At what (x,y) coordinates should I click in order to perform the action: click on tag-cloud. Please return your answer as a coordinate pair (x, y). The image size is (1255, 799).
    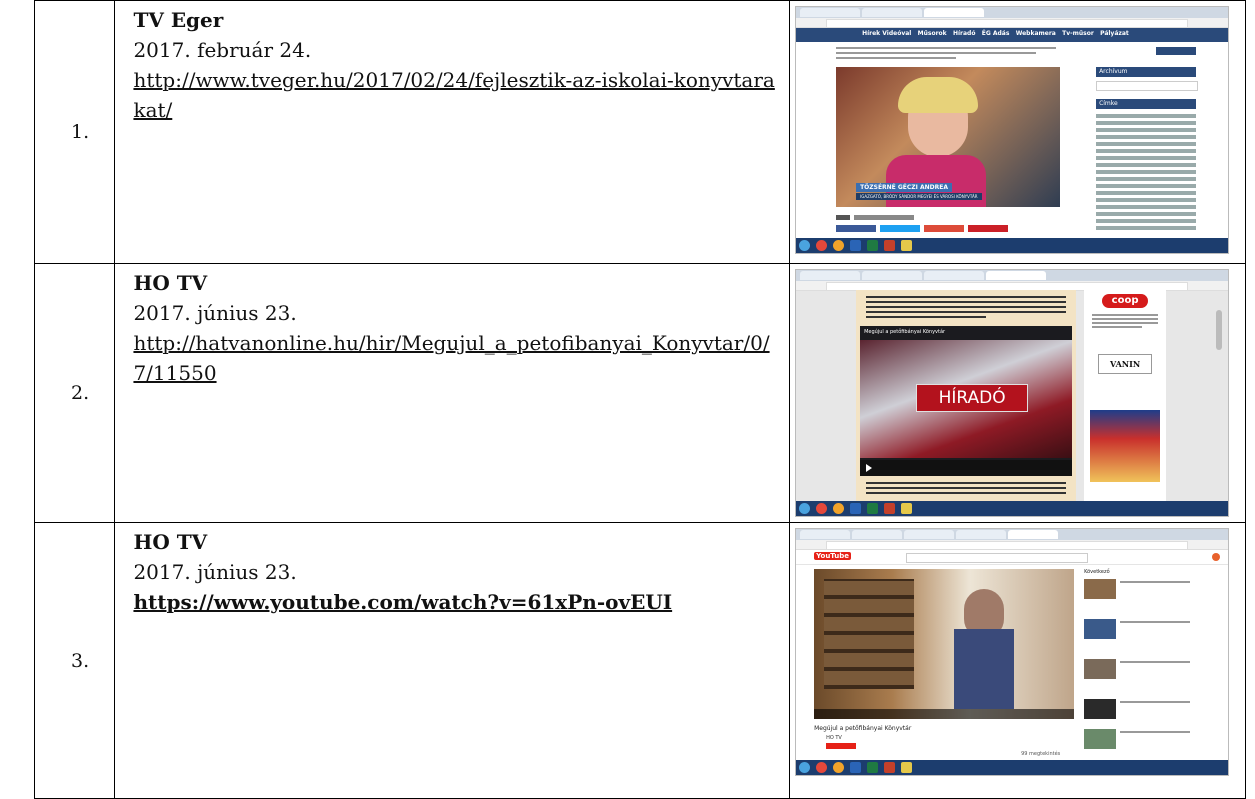
    Looking at the image, I should click on (1146, 173).